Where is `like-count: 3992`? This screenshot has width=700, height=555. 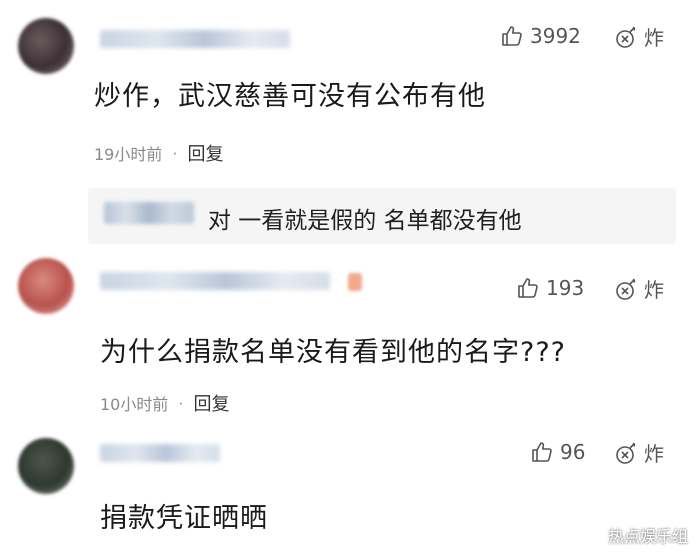
like-count: 3992 is located at coordinates (555, 36).